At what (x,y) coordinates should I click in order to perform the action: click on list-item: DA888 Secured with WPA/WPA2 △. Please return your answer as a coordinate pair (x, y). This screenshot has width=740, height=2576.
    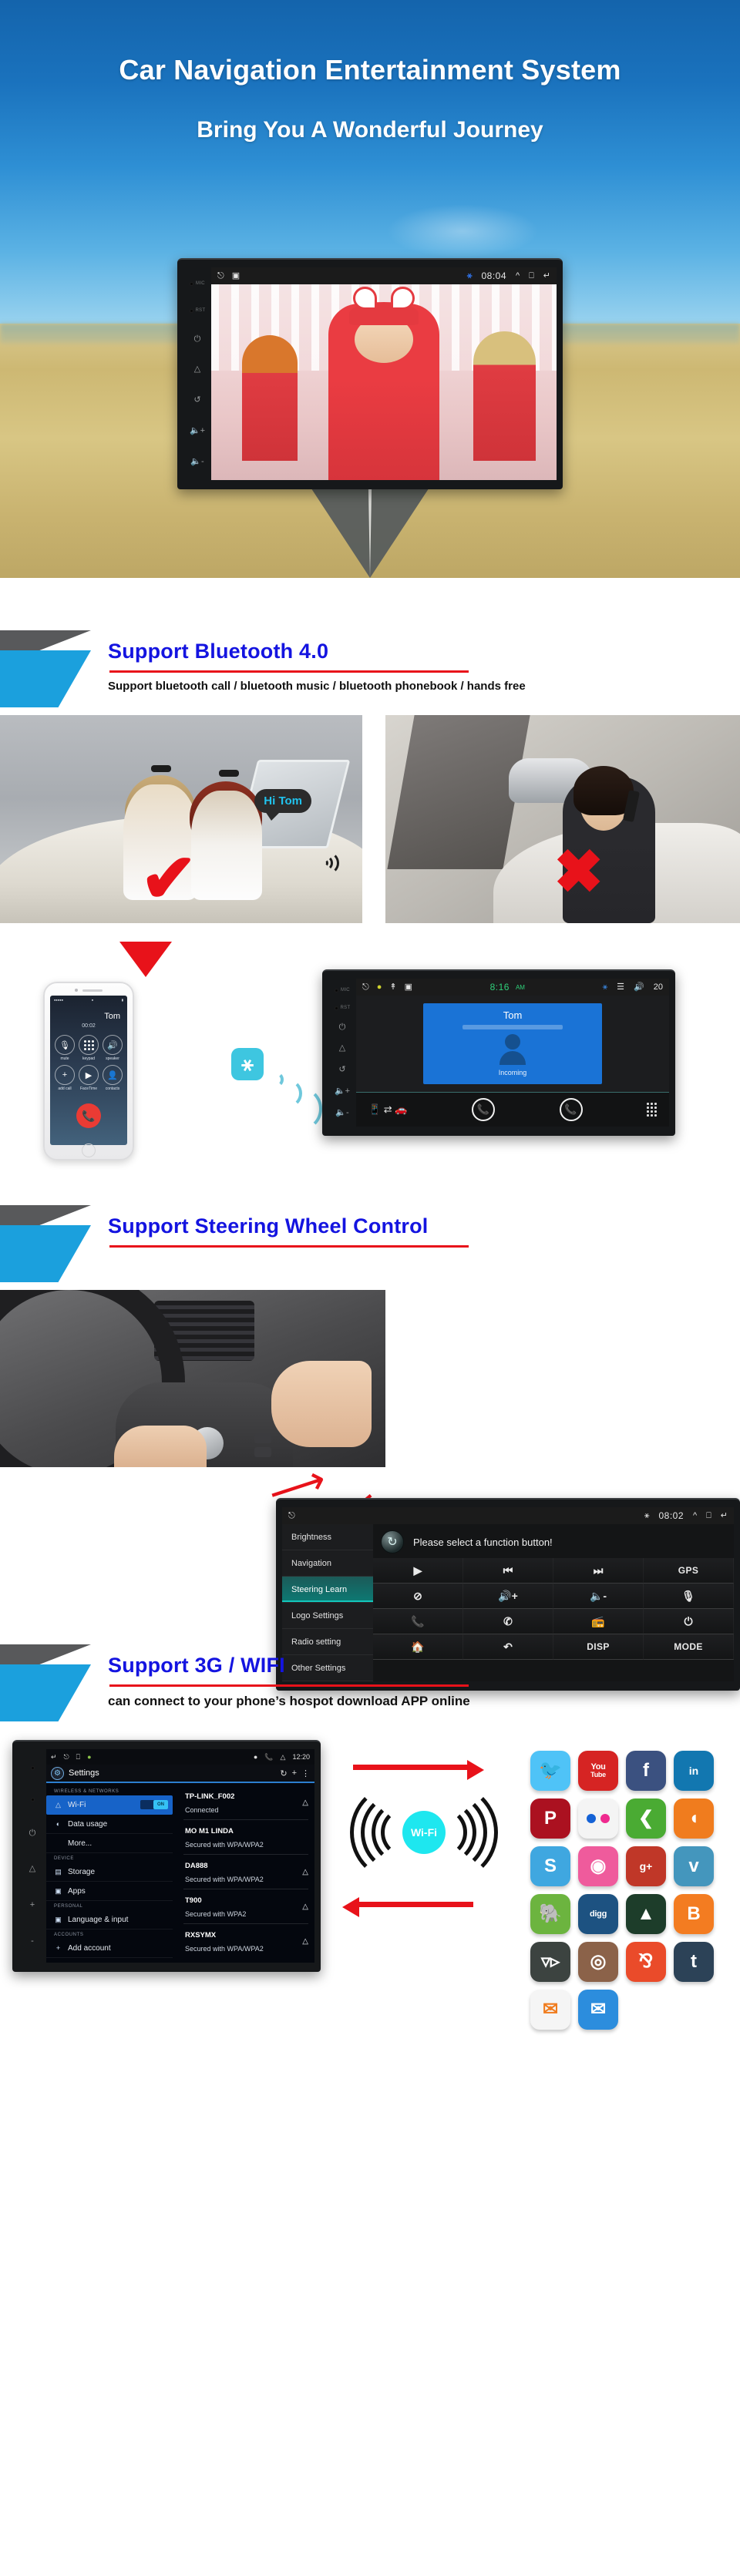
    Looking at the image, I should click on (246, 1872).